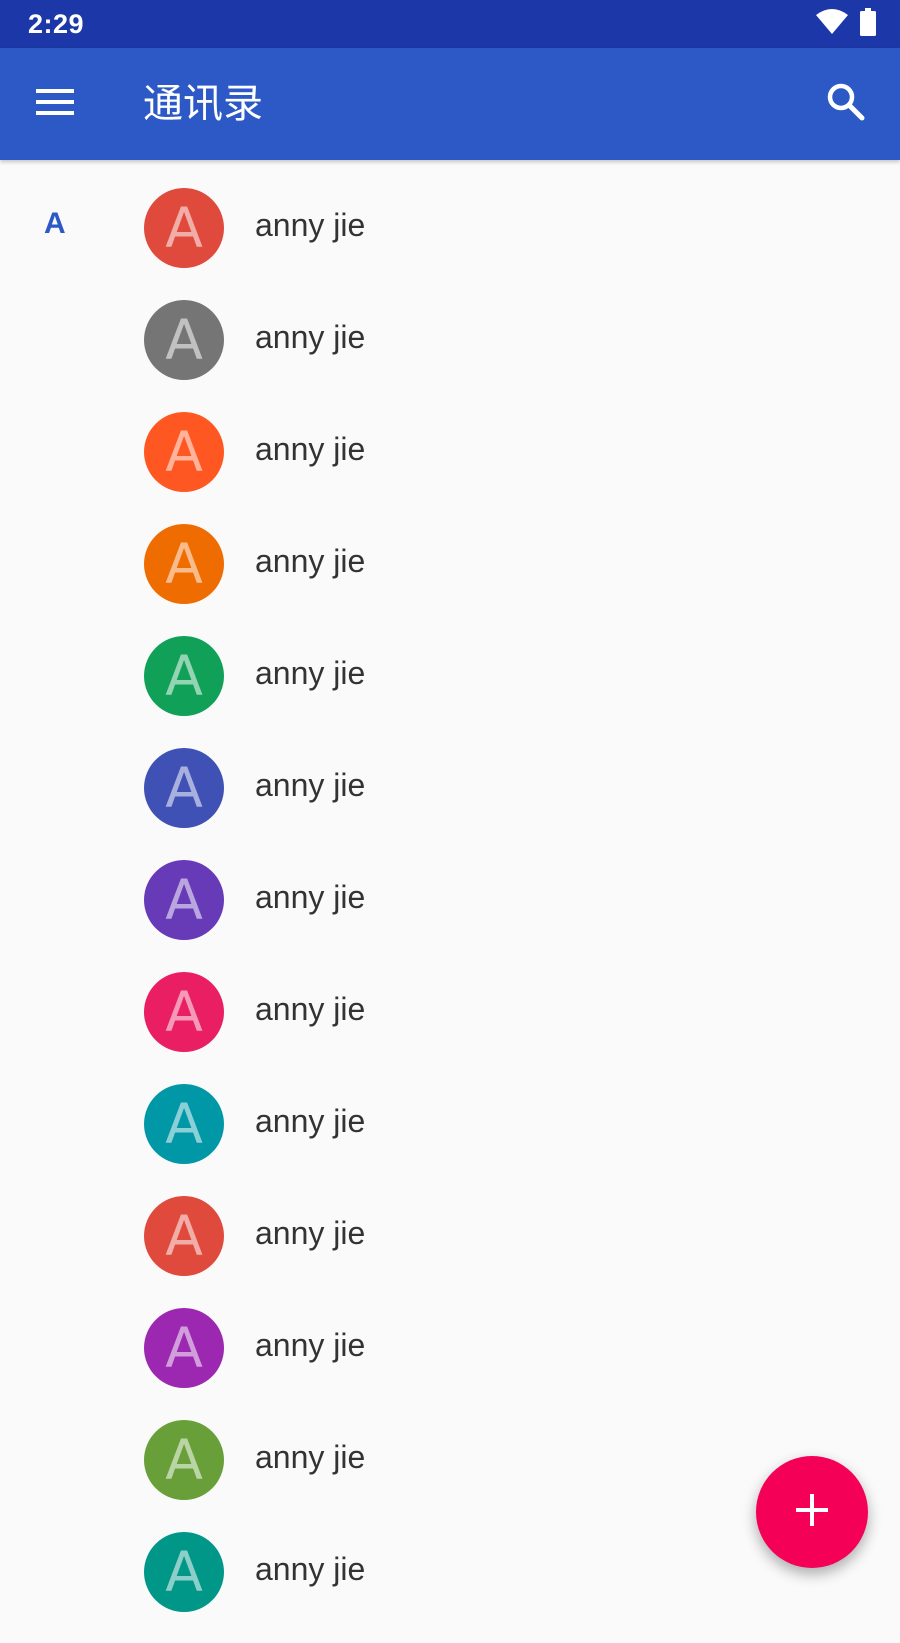  Describe the element at coordinates (450, 104) in the screenshot. I see `app-bar: 通讯录` at that location.